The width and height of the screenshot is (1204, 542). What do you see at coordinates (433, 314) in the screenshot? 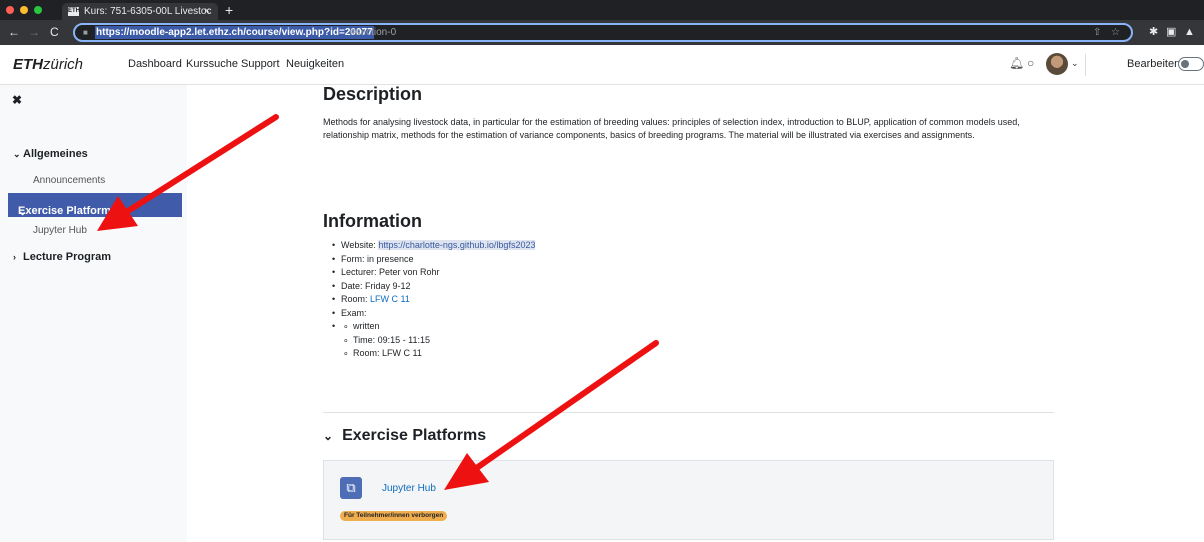
I see `list-item: Exam:` at bounding box center [433, 314].